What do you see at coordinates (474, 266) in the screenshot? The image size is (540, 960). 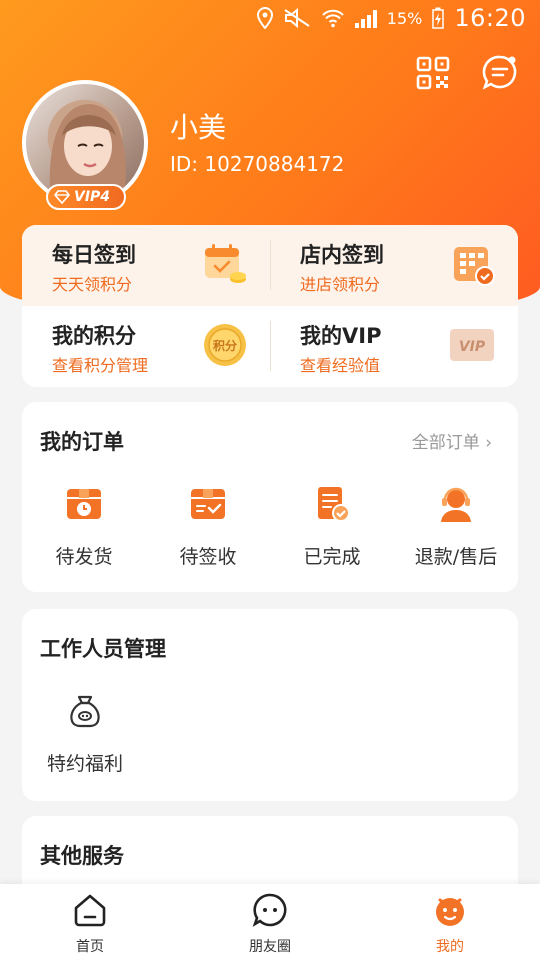 I see `store-checkin-icon` at bounding box center [474, 266].